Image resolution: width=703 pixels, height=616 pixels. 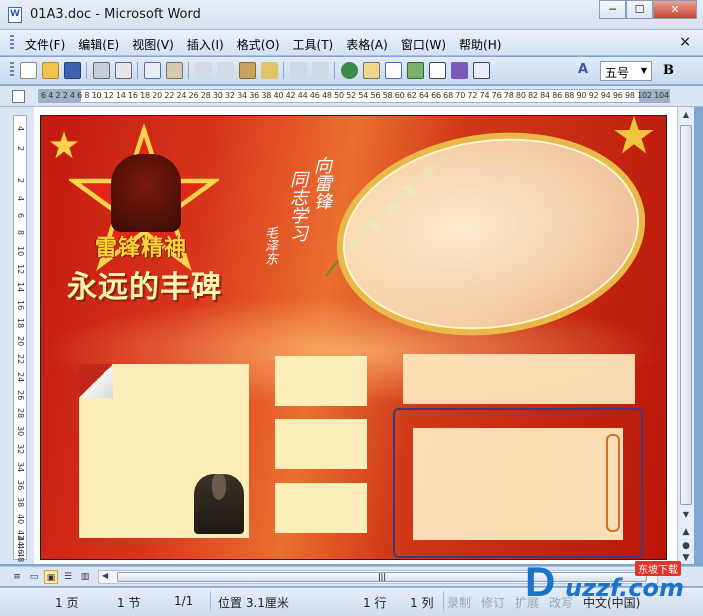 I want to click on soldier-photo, so click(x=219, y=504).